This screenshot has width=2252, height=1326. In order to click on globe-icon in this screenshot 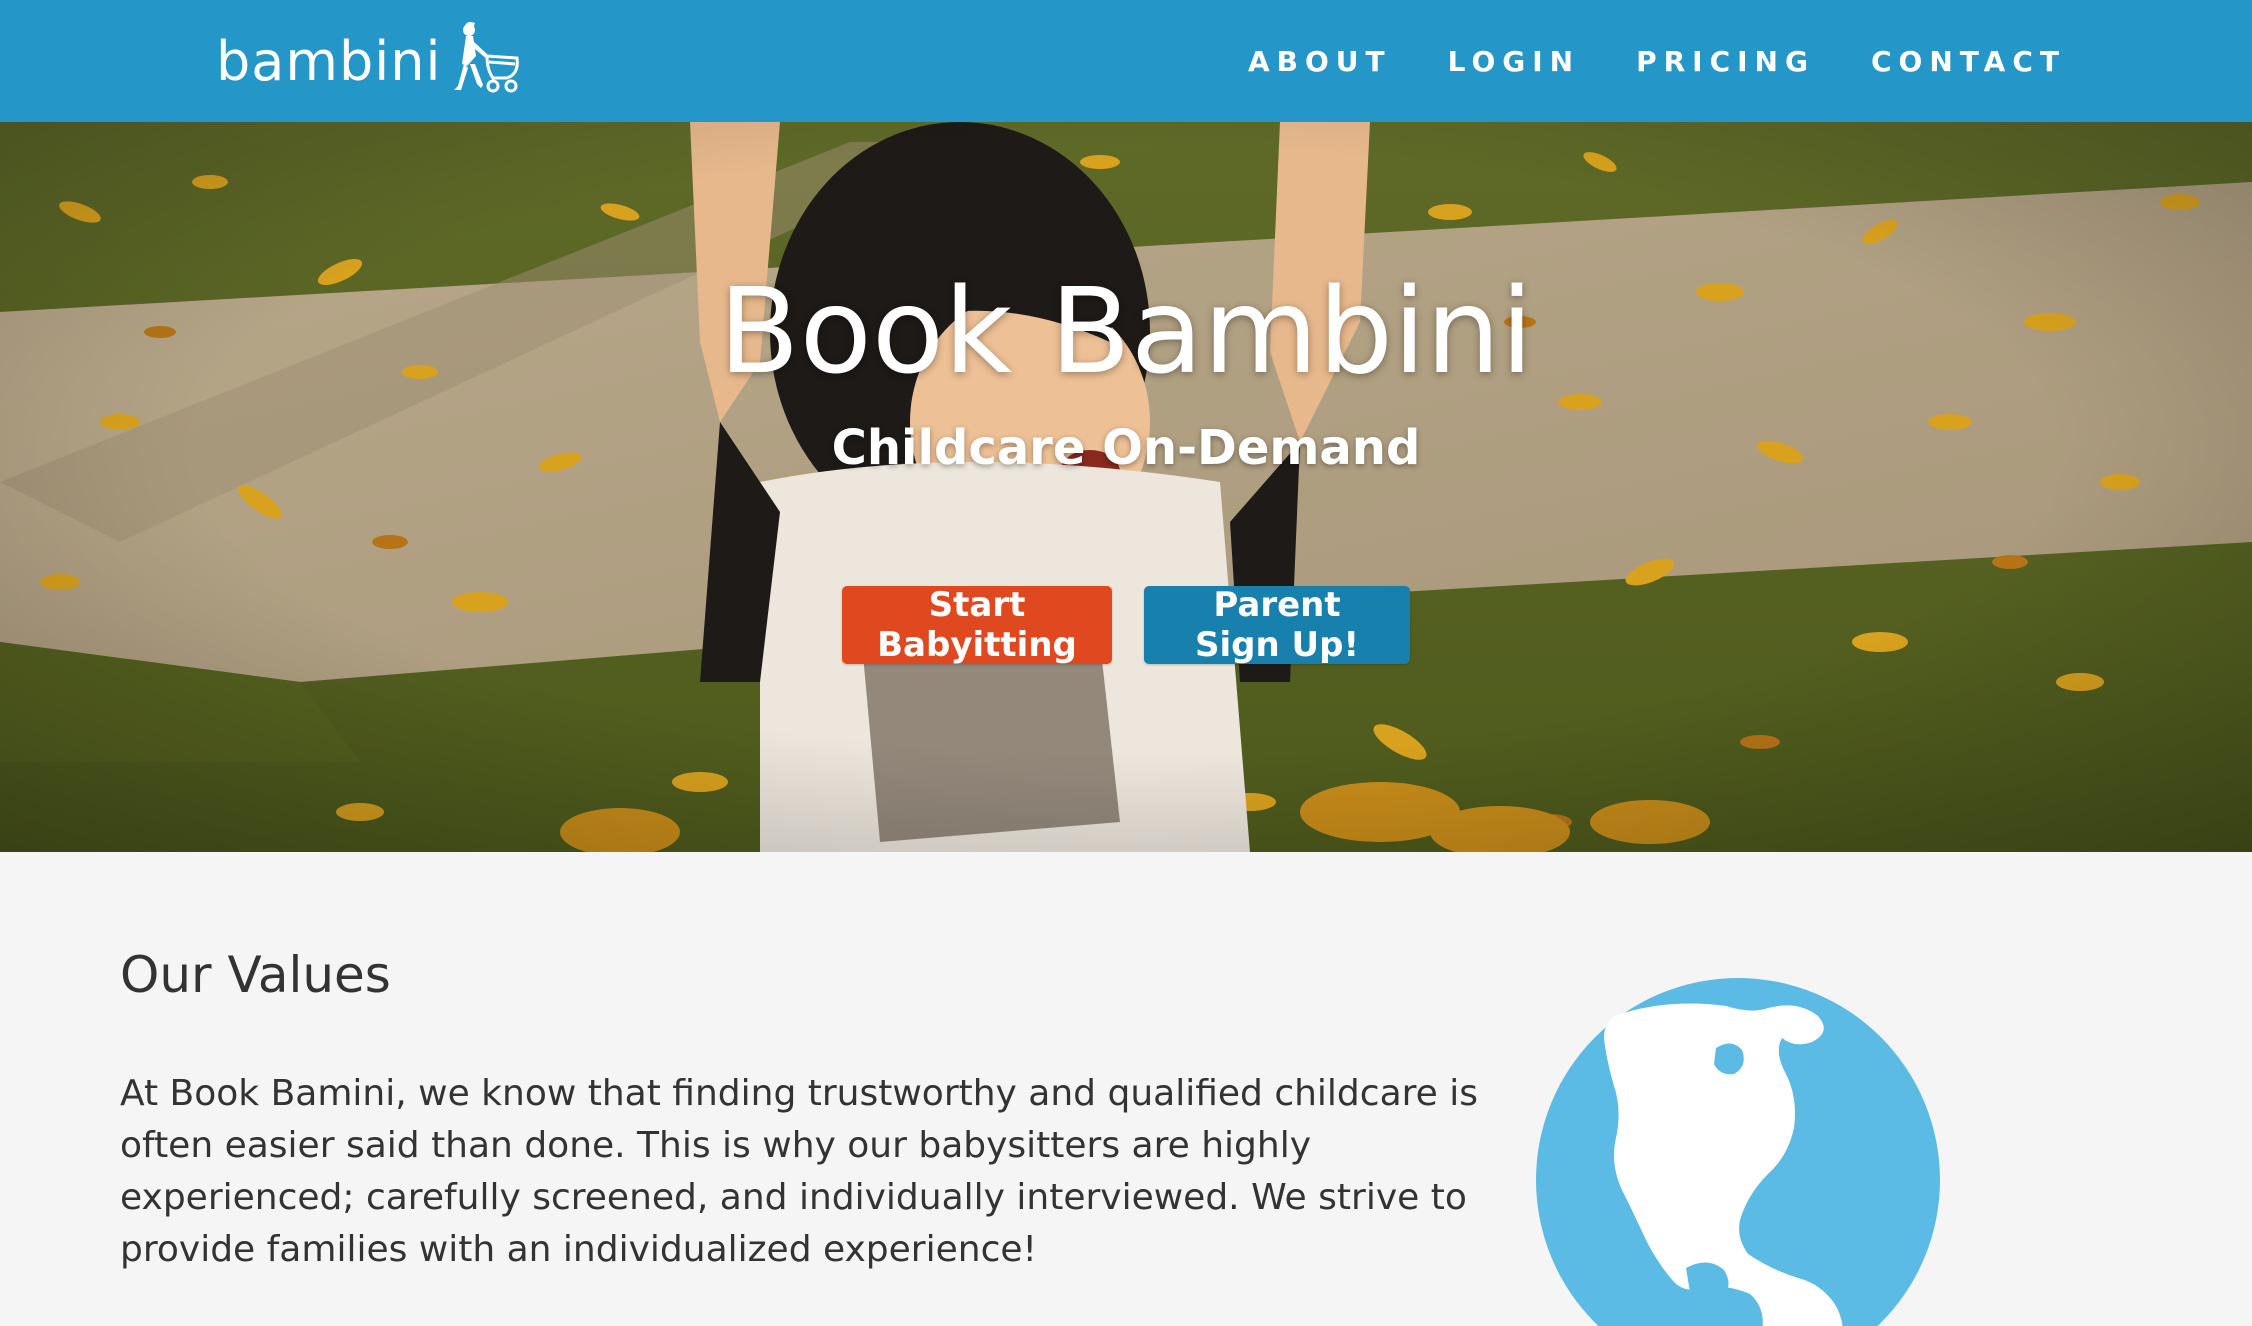, I will do `click(1738, 1152)`.